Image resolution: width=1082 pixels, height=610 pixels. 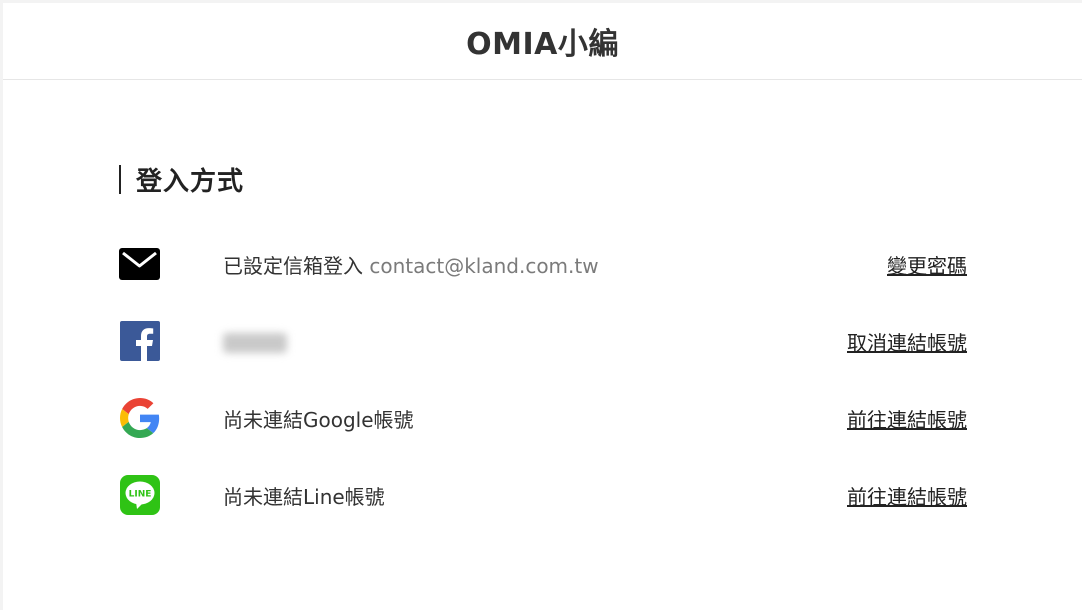 What do you see at coordinates (139, 341) in the screenshot?
I see `facebook-icon` at bounding box center [139, 341].